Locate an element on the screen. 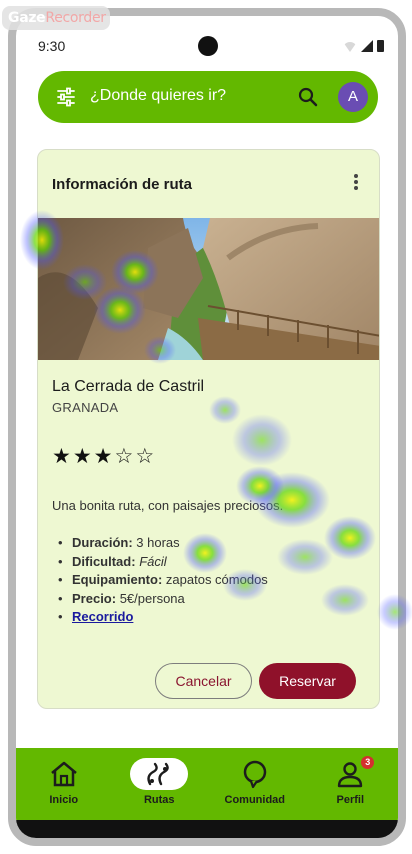 The height and width of the screenshot is (854, 412). detail-price: Precio: 5€/persona is located at coordinates (163, 600).